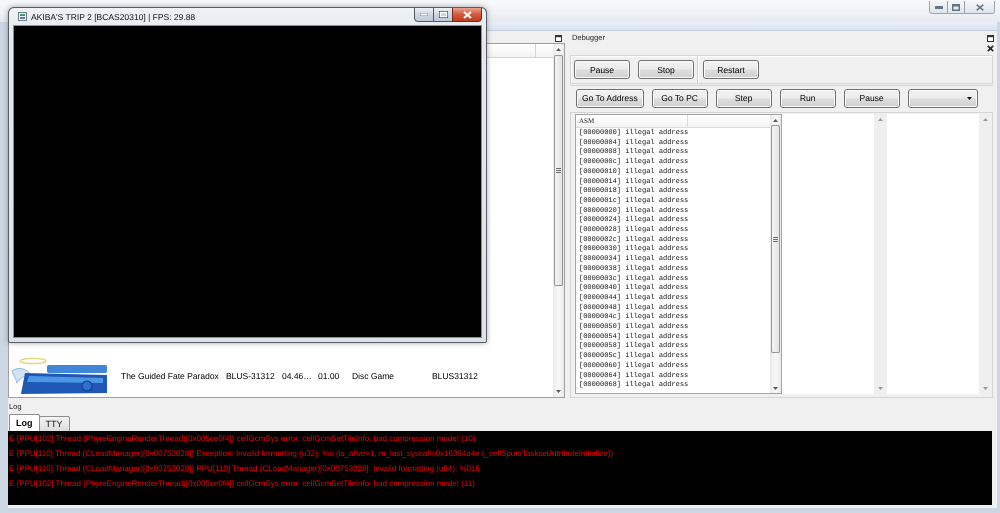  I want to click on debug-button: Go To PC, so click(680, 98).